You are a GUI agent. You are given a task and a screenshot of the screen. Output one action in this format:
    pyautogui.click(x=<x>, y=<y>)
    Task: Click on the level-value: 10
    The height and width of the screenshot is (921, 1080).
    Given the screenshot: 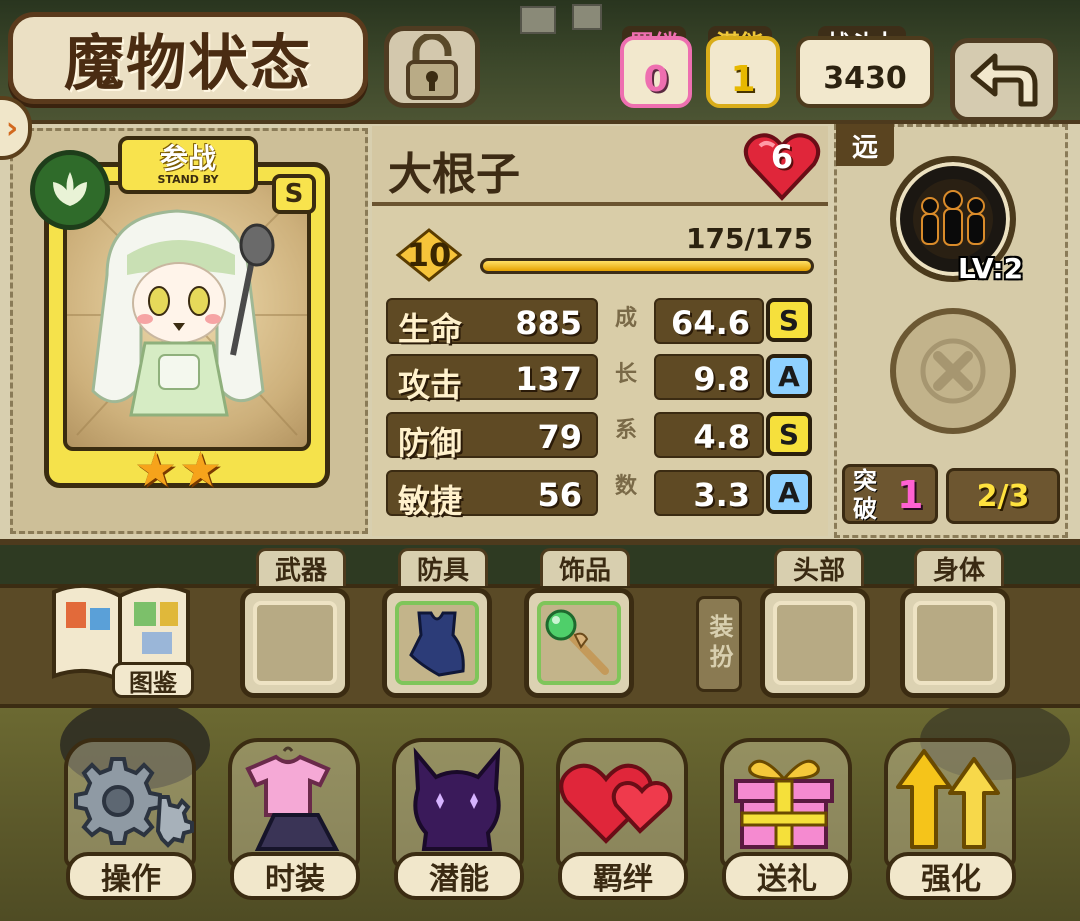 What is the action you would take?
    pyautogui.click(x=429, y=255)
    